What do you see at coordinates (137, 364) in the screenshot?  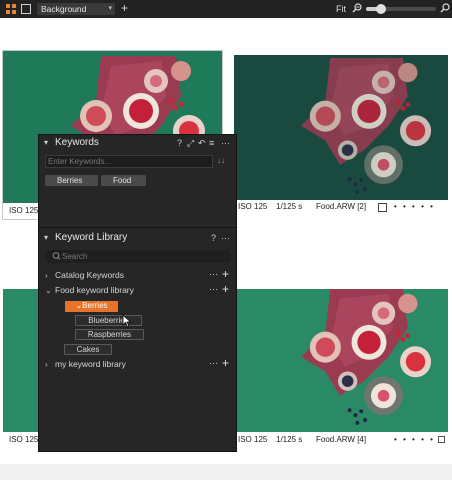 I see `library-row-my-keyword-library: › my keyword library ··· +` at bounding box center [137, 364].